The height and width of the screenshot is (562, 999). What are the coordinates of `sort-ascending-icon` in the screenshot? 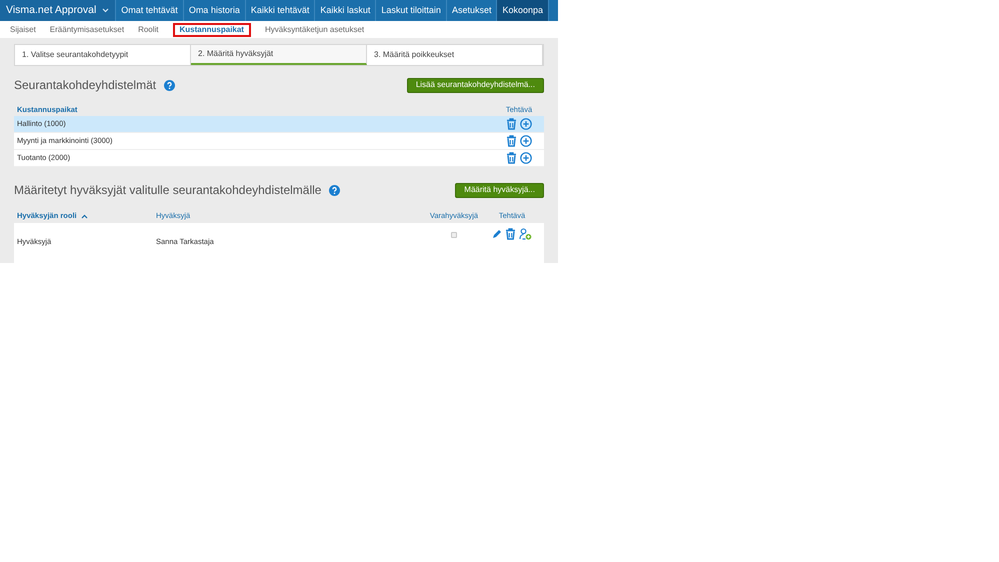 It's located at (84, 216).